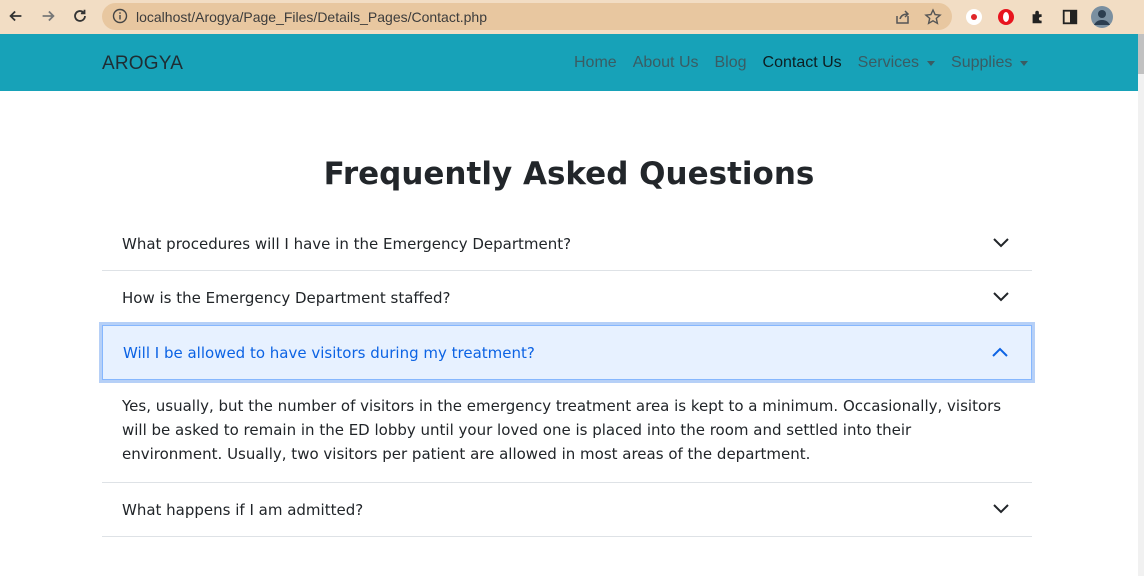 Image resolution: width=1144 pixels, height=576 pixels. What do you see at coordinates (120, 16) in the screenshot?
I see `info-icon` at bounding box center [120, 16].